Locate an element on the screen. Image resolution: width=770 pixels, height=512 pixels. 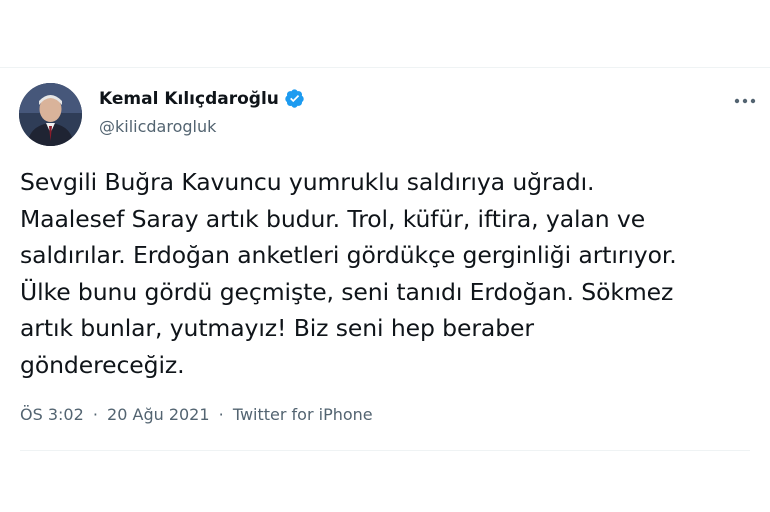
author-display-name: Kemal Kılıçdaroğlu is located at coordinates (189, 99).